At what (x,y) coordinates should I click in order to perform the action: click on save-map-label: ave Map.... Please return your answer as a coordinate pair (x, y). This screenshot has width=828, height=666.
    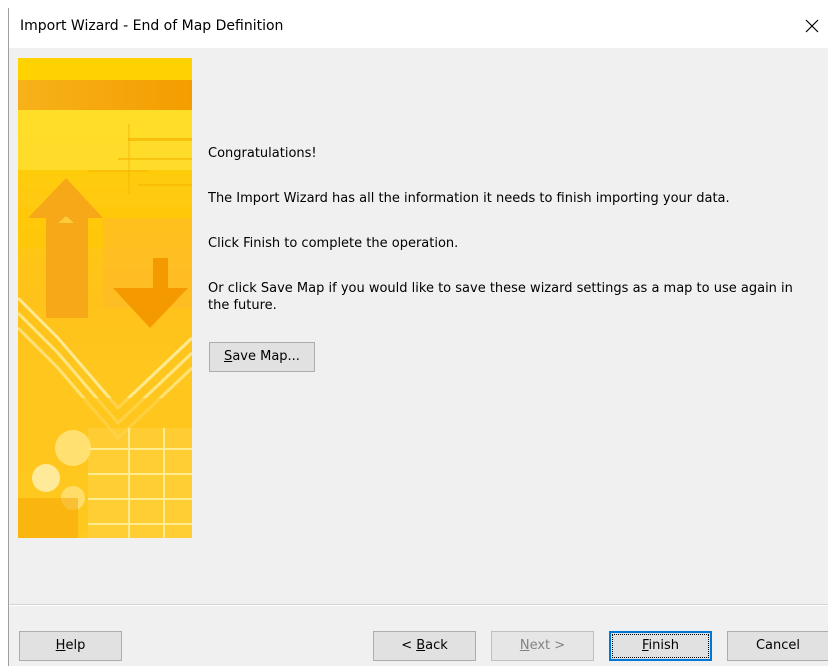
    Looking at the image, I should click on (266, 356).